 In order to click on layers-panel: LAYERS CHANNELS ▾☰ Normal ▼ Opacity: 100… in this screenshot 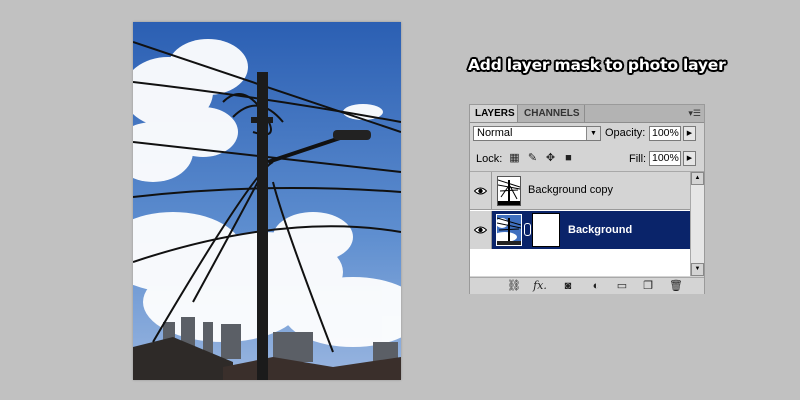, I will do `click(587, 199)`.